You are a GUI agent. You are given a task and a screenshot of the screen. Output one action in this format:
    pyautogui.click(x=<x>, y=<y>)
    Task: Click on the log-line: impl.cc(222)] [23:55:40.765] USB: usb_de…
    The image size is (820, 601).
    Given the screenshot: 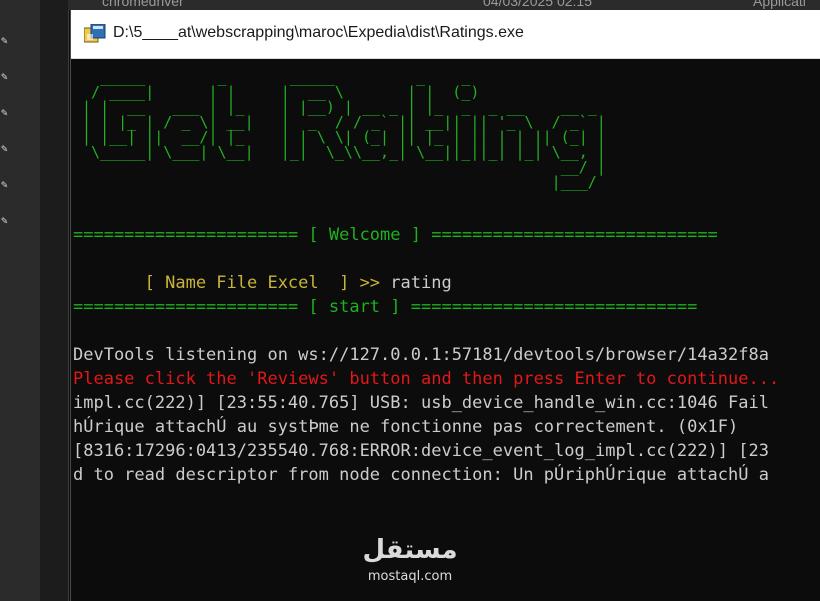 What is the action you would take?
    pyautogui.click(x=421, y=403)
    